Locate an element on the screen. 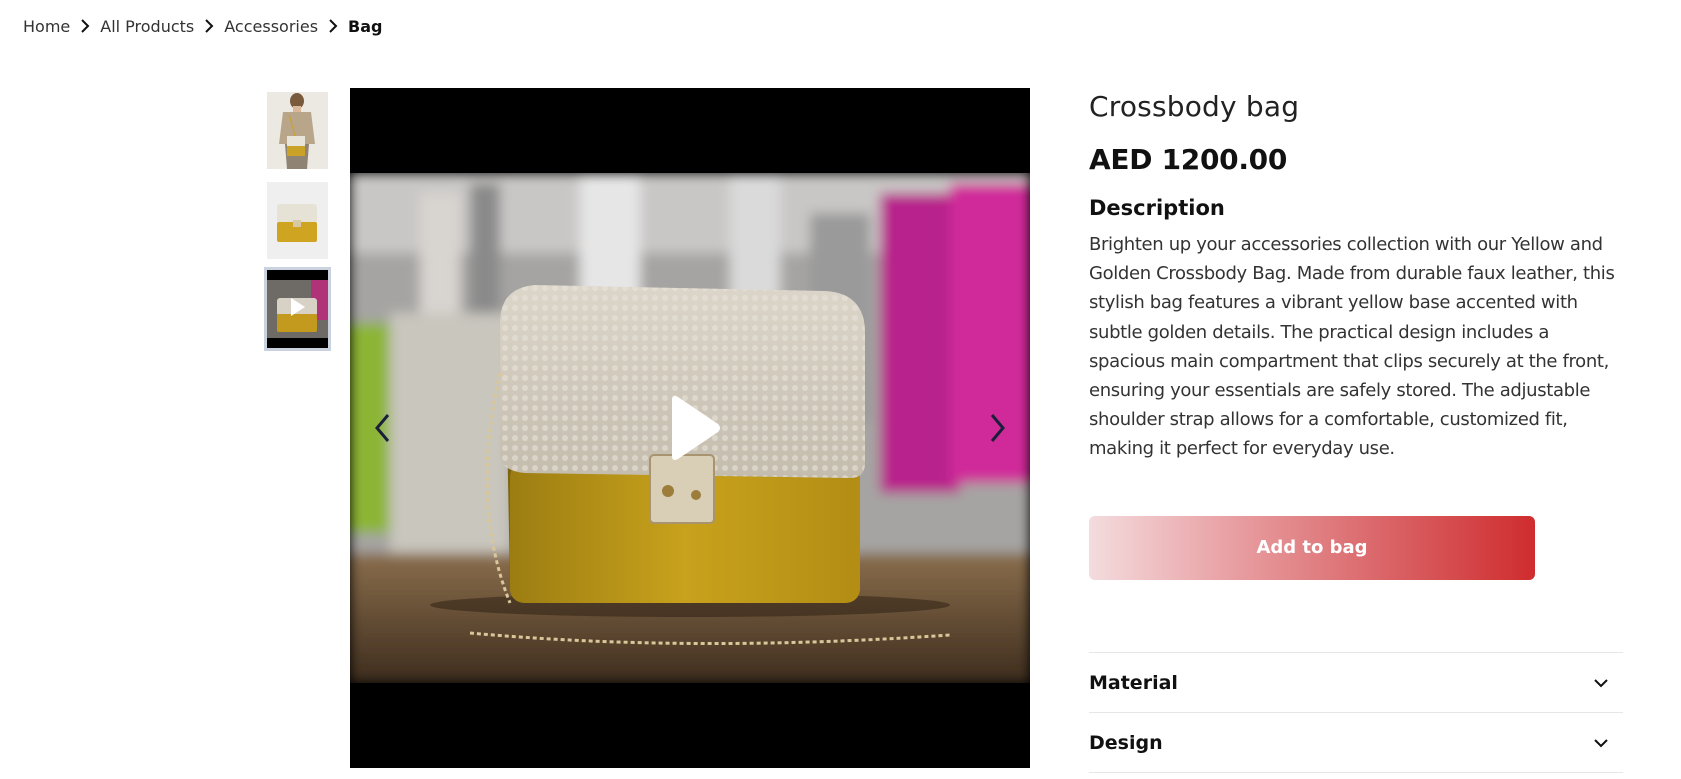 This screenshot has width=1681, height=779. chevron-left-icon is located at coordinates (382, 428).